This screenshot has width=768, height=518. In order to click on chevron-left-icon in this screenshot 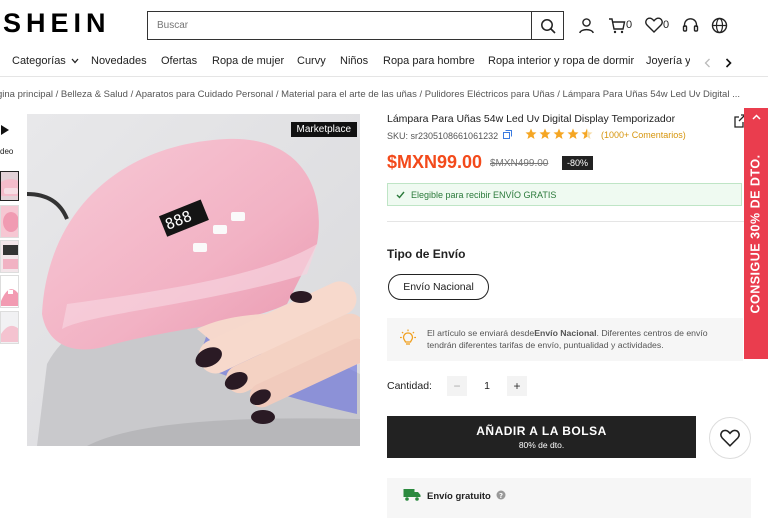, I will do `click(707, 63)`.